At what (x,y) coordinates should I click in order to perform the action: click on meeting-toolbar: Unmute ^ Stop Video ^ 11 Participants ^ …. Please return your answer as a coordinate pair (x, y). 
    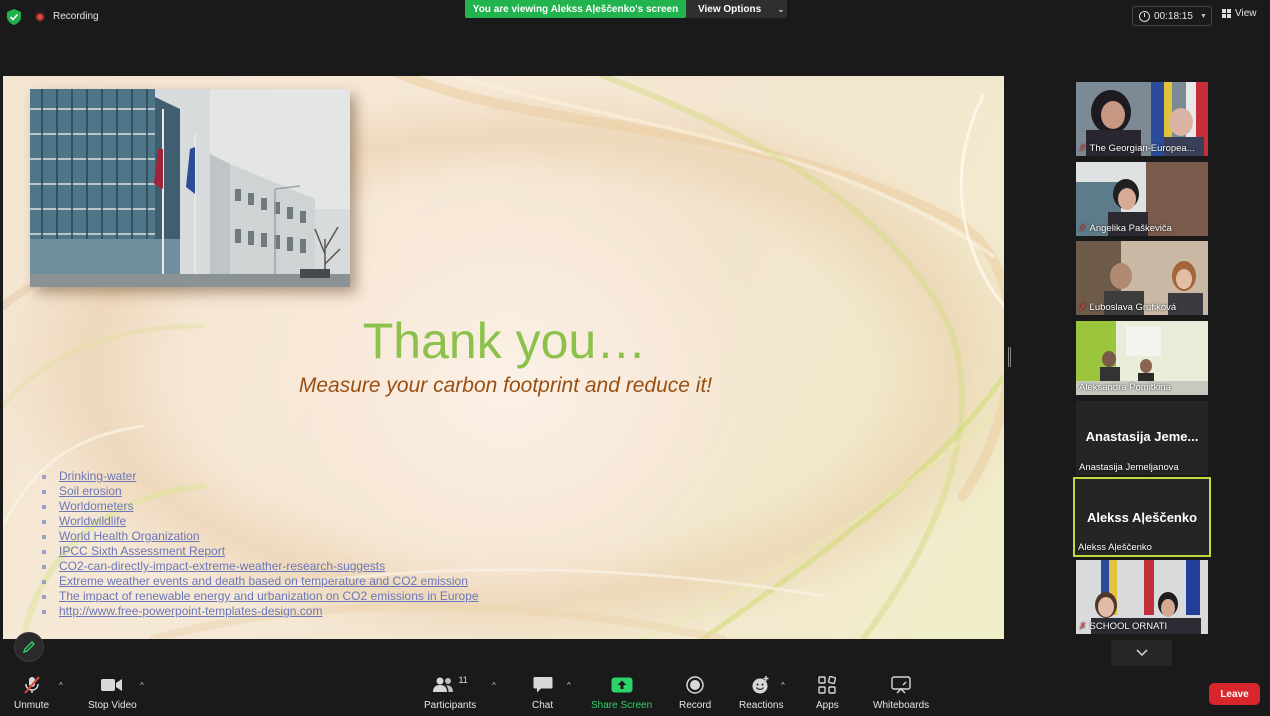
    Looking at the image, I should click on (635, 692).